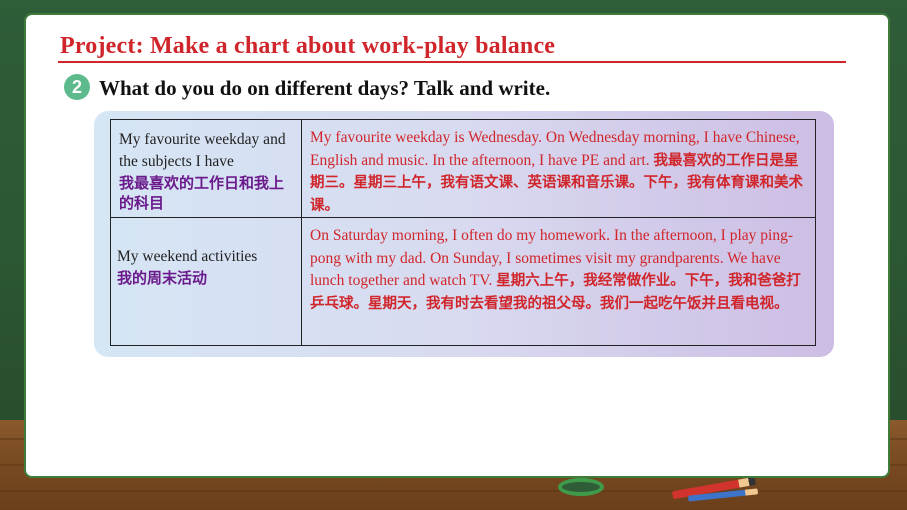 Image resolution: width=907 pixels, height=510 pixels. I want to click on title-underline, so click(452, 62).